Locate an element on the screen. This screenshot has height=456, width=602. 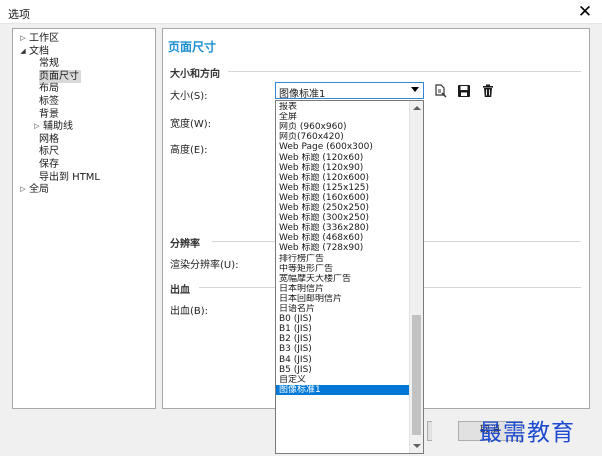
tree-item: 网格 is located at coordinates (49, 139).